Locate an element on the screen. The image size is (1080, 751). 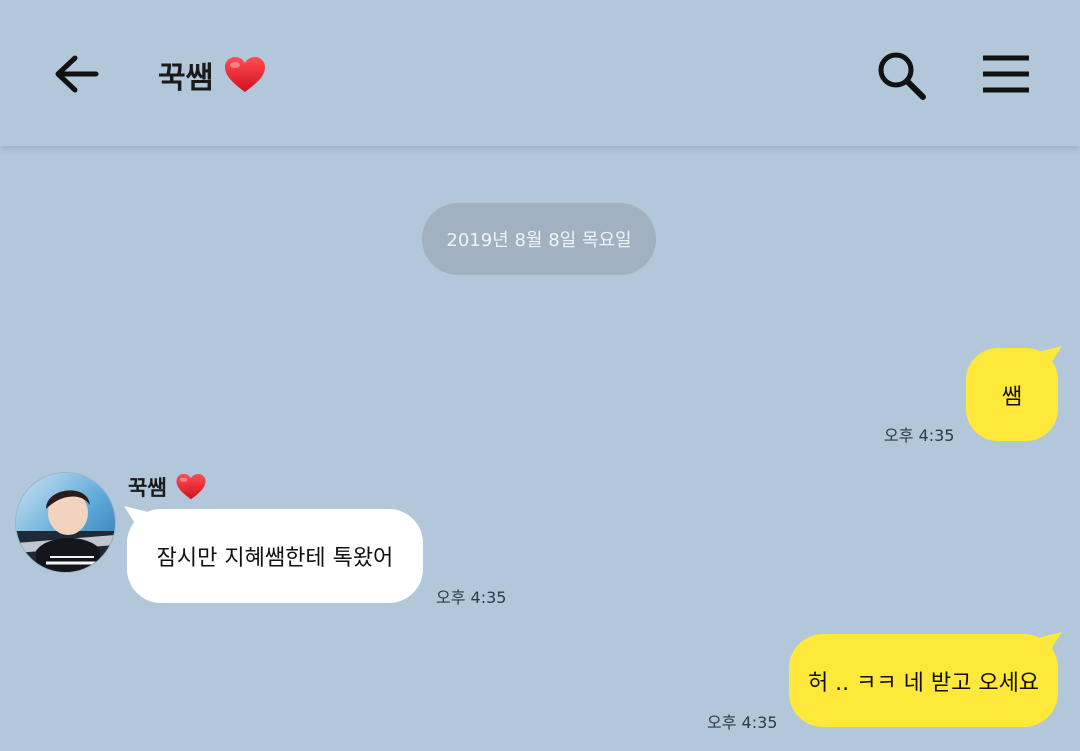
message-text: 쌤 is located at coordinates (1012, 397).